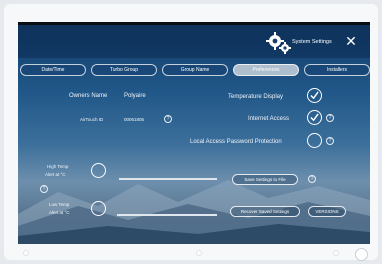 The height and width of the screenshot is (264, 382). What do you see at coordinates (26, 253) in the screenshot?
I see `indicator-dot-left` at bounding box center [26, 253].